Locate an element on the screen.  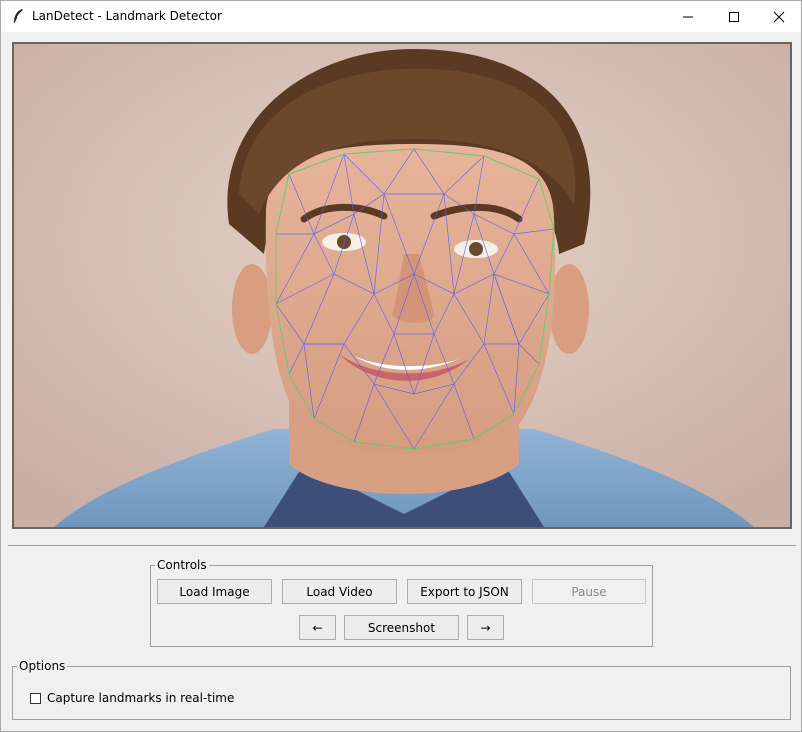
load-video-button: Load Video is located at coordinates (339, 591).